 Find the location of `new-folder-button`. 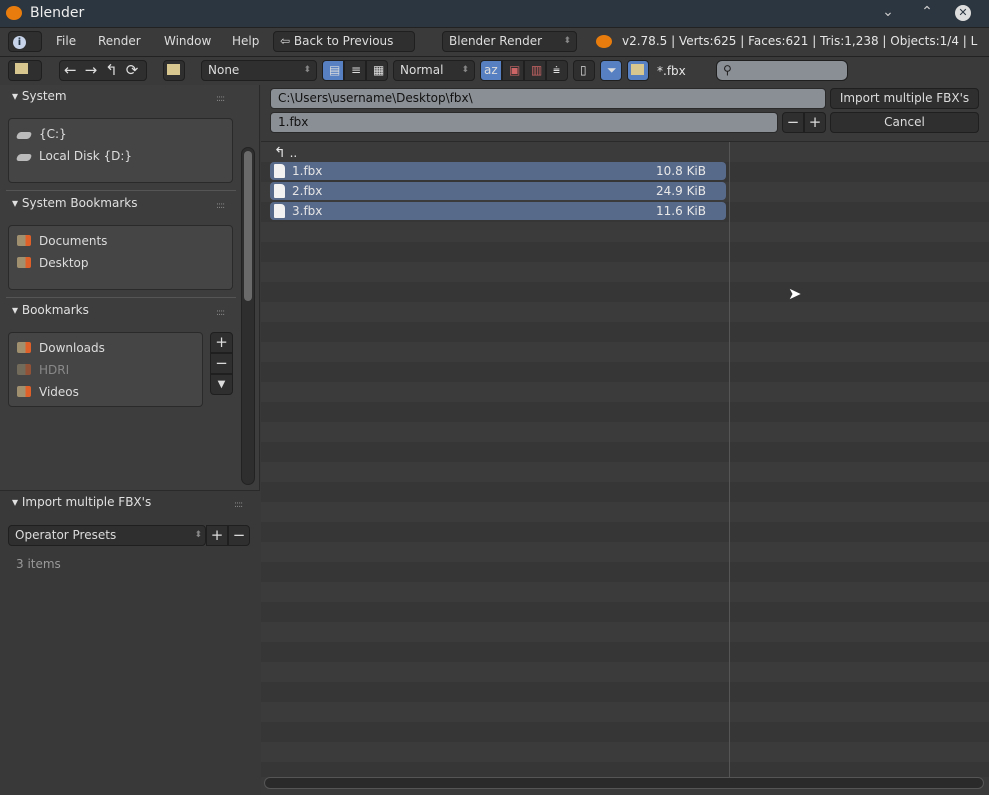

new-folder-button is located at coordinates (174, 70).